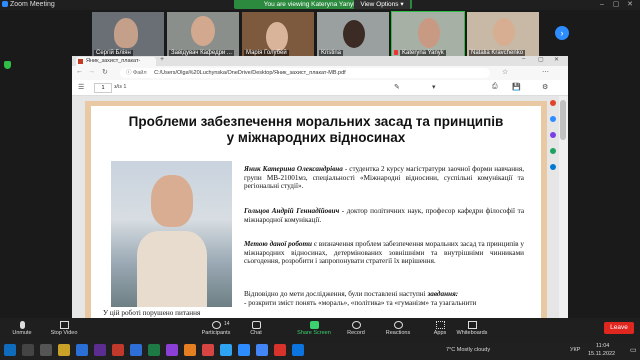  What do you see at coordinates (278, 244) in the screenshot?
I see `goal-label: Метою даної роботи` at bounding box center [278, 244].